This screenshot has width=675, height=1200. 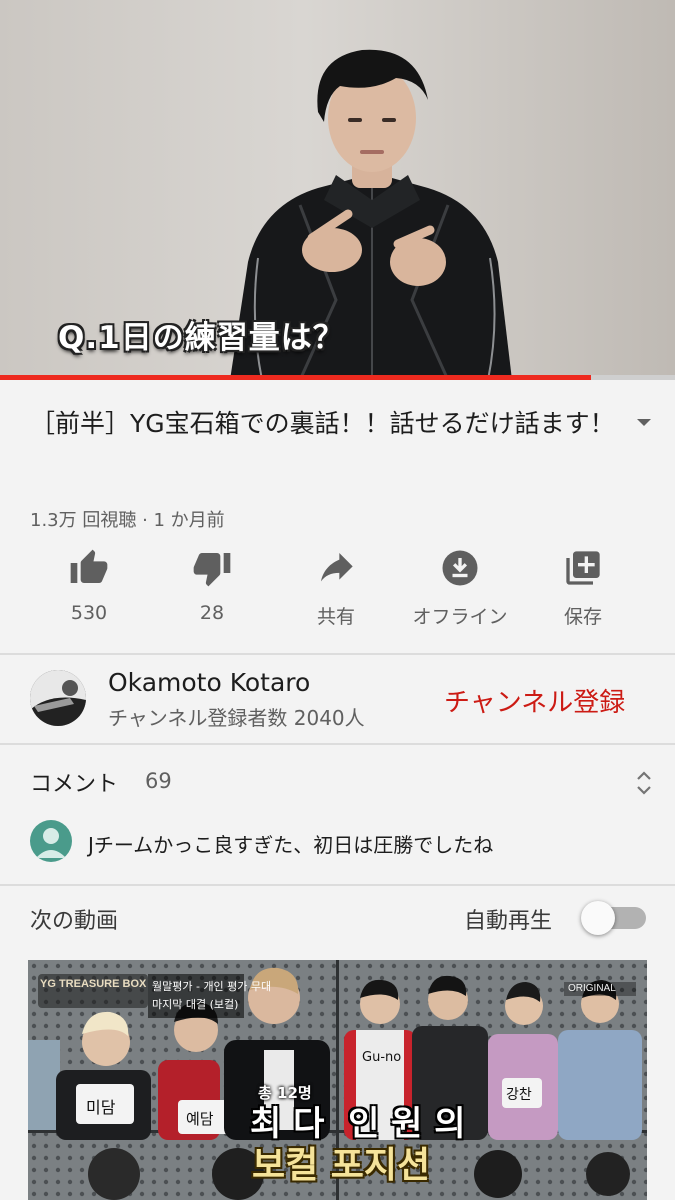 What do you see at coordinates (74, 782) in the screenshot?
I see `comments-heading: コメント` at bounding box center [74, 782].